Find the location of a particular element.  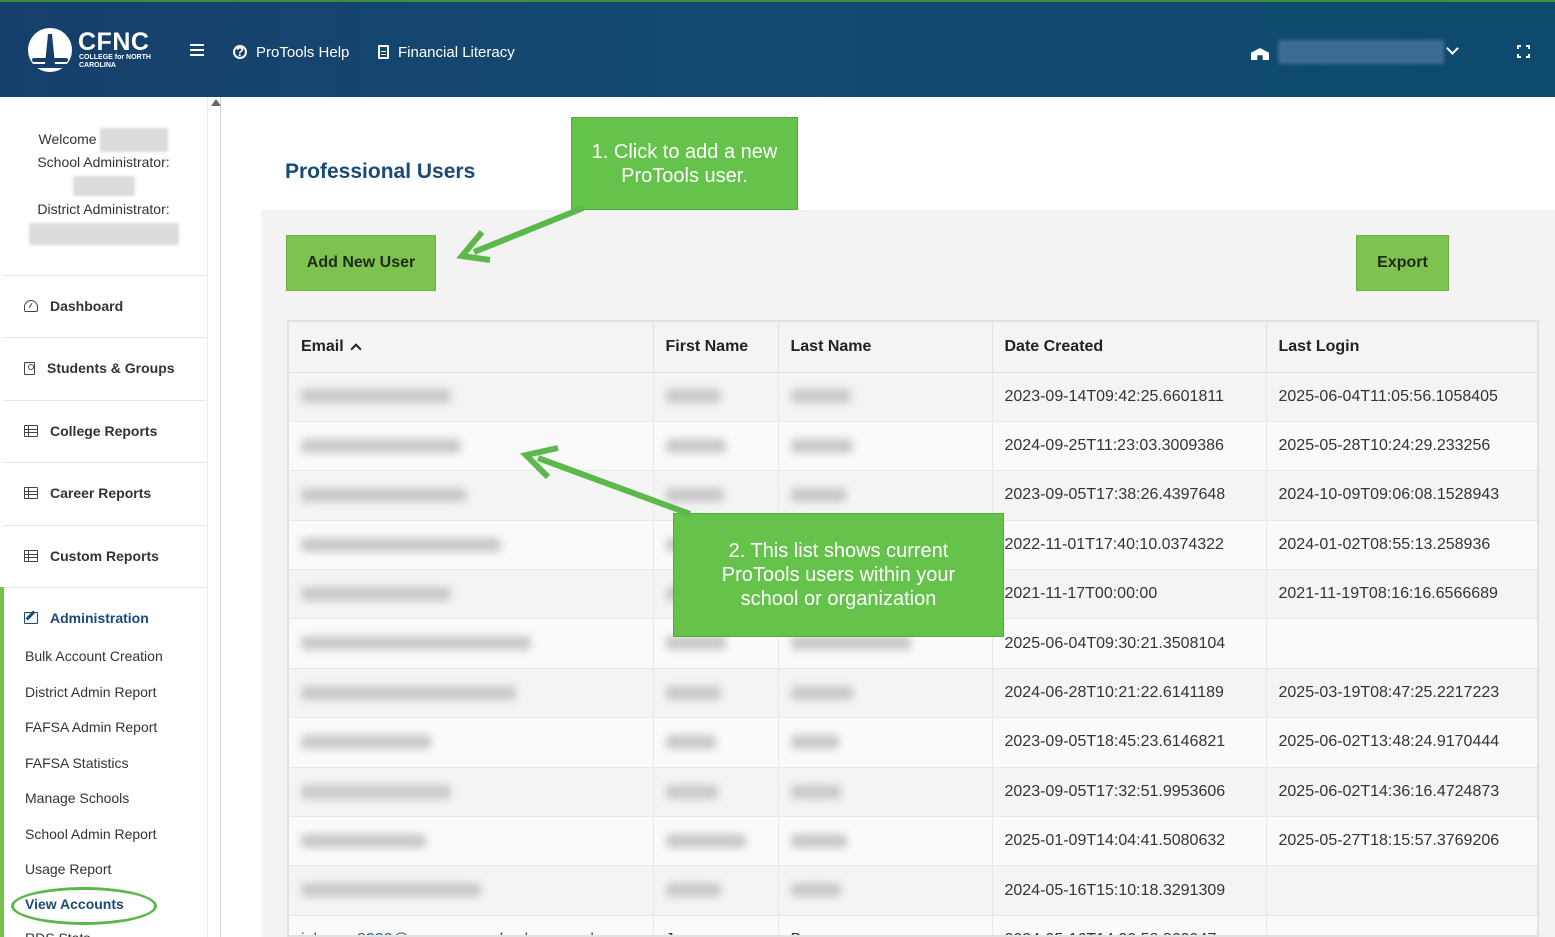

table-row: 2024-05-16T15:10:18.3291309 is located at coordinates (913, 890).